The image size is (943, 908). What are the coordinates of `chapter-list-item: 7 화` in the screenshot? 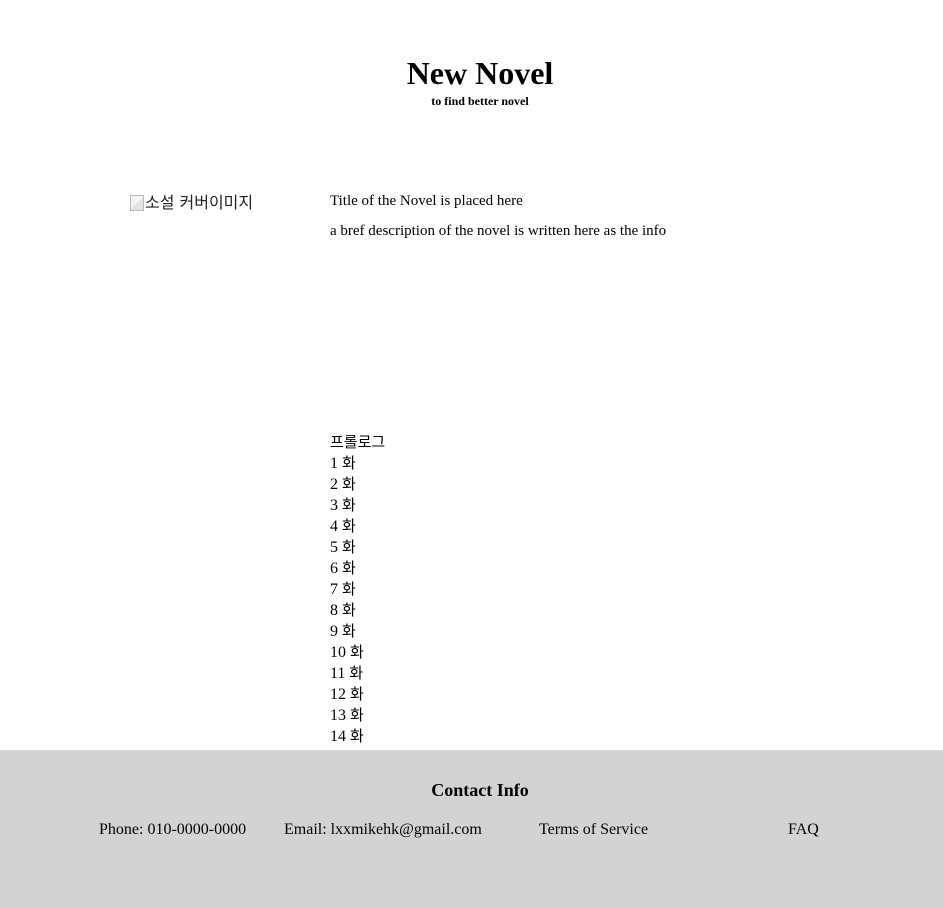 It's located at (357, 589).